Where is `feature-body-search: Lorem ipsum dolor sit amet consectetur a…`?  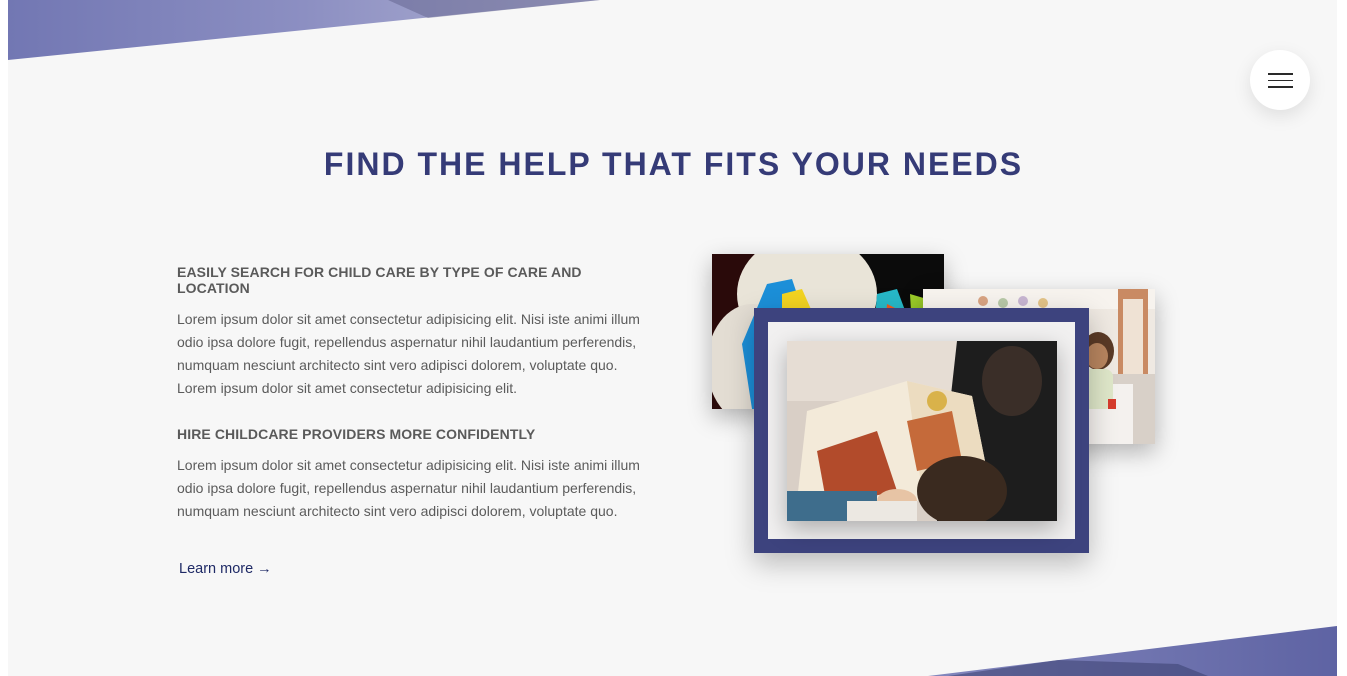 feature-body-search: Lorem ipsum dolor sit amet consectetur a… is located at coordinates (408, 353).